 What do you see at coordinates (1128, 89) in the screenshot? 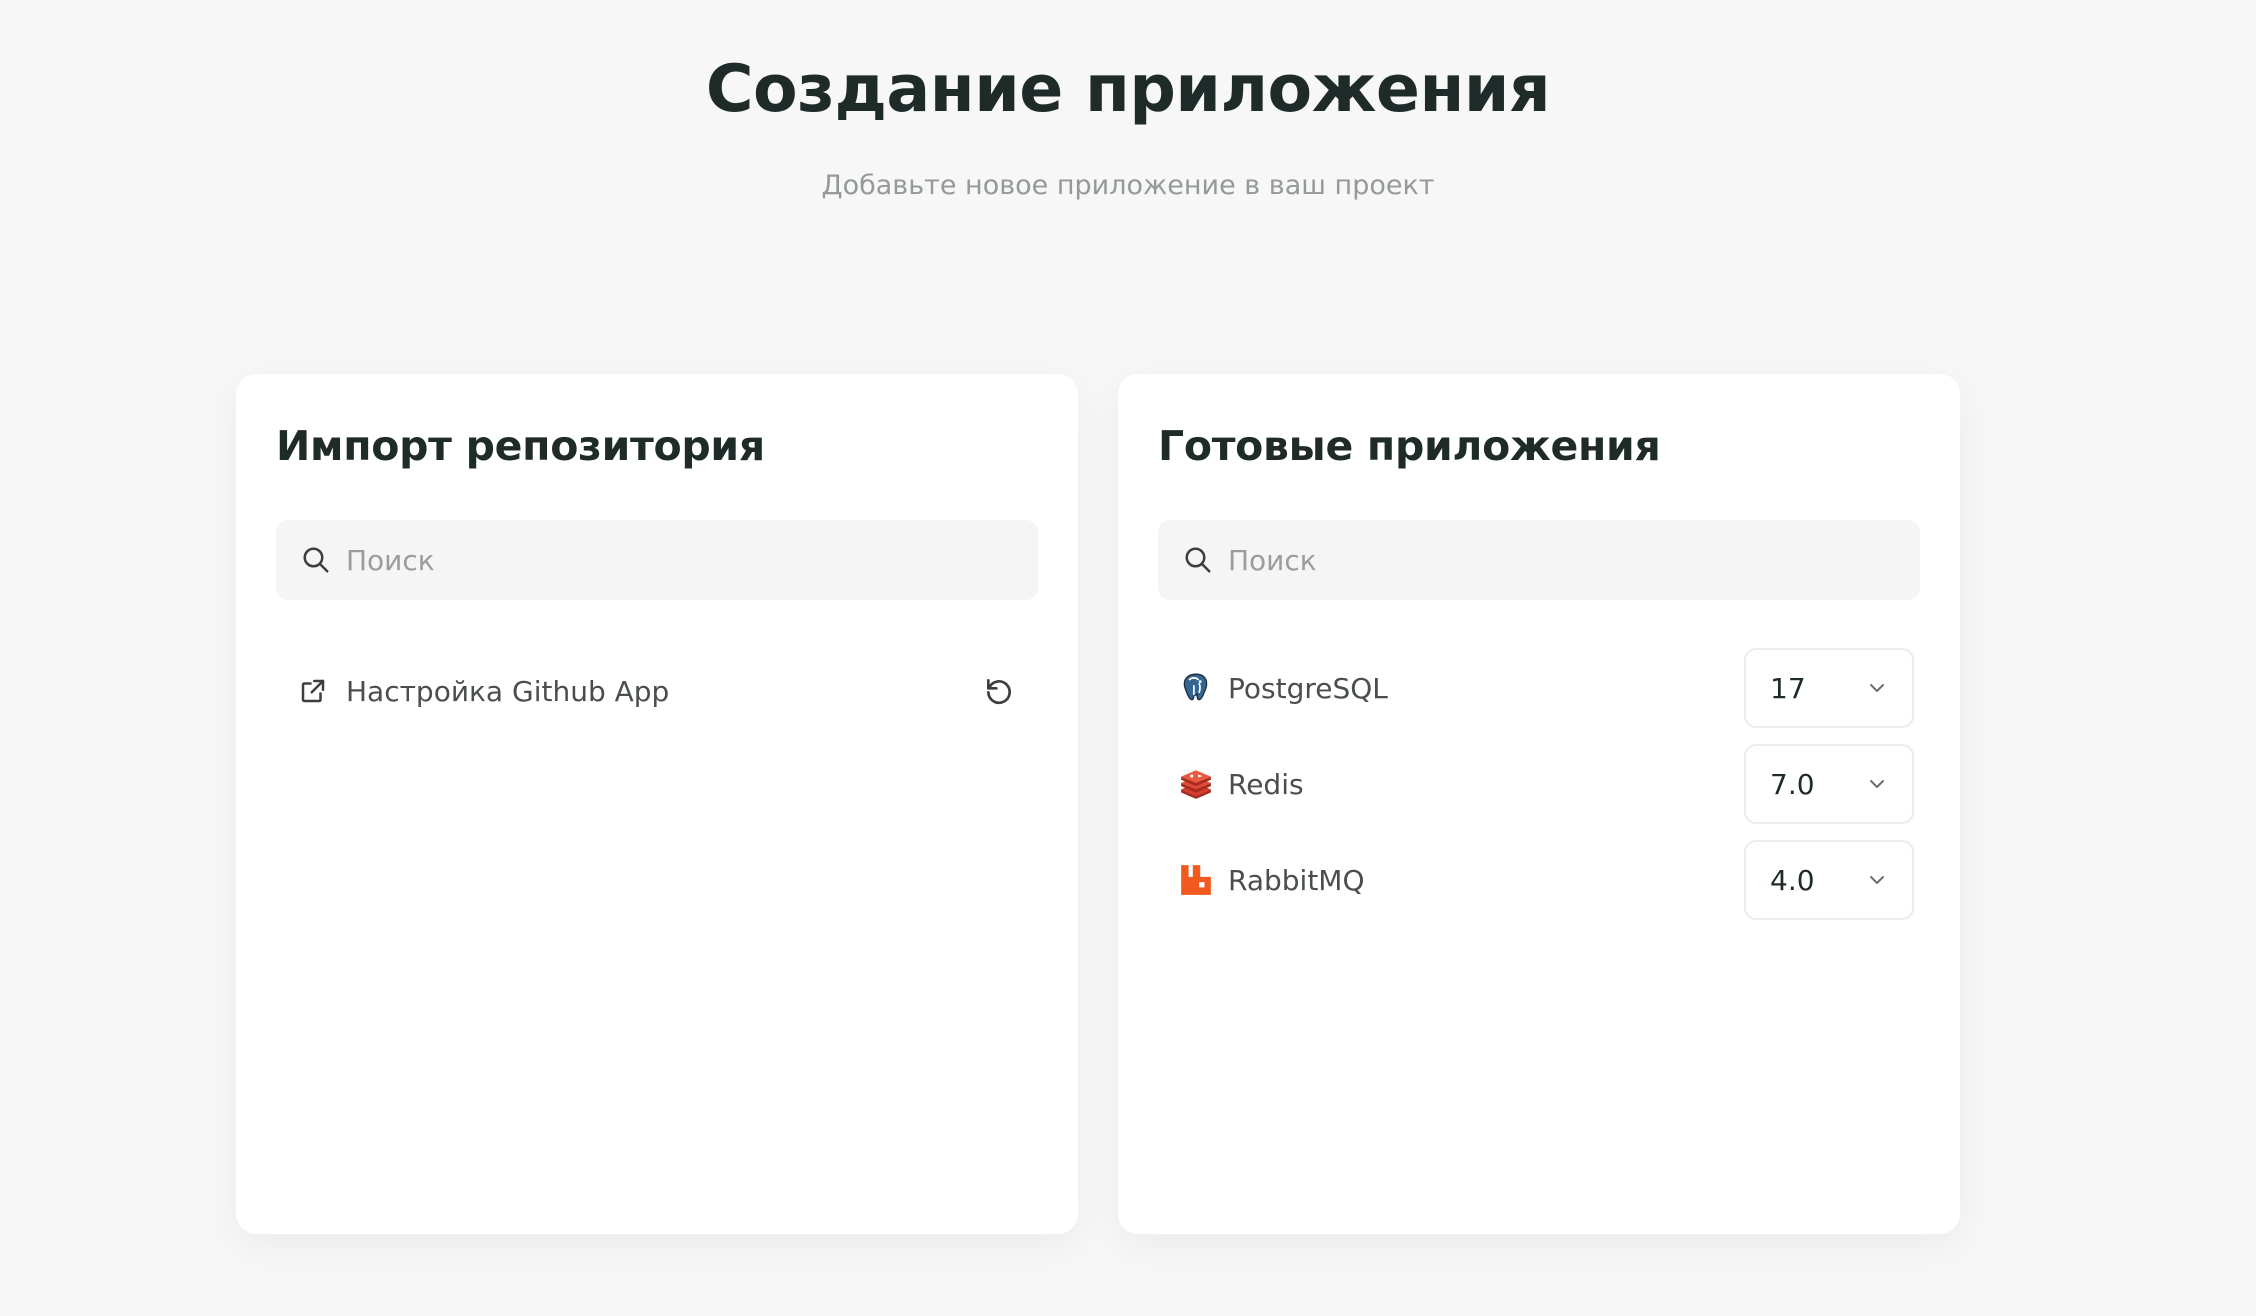
I see `page-title: Создание приложения` at bounding box center [1128, 89].